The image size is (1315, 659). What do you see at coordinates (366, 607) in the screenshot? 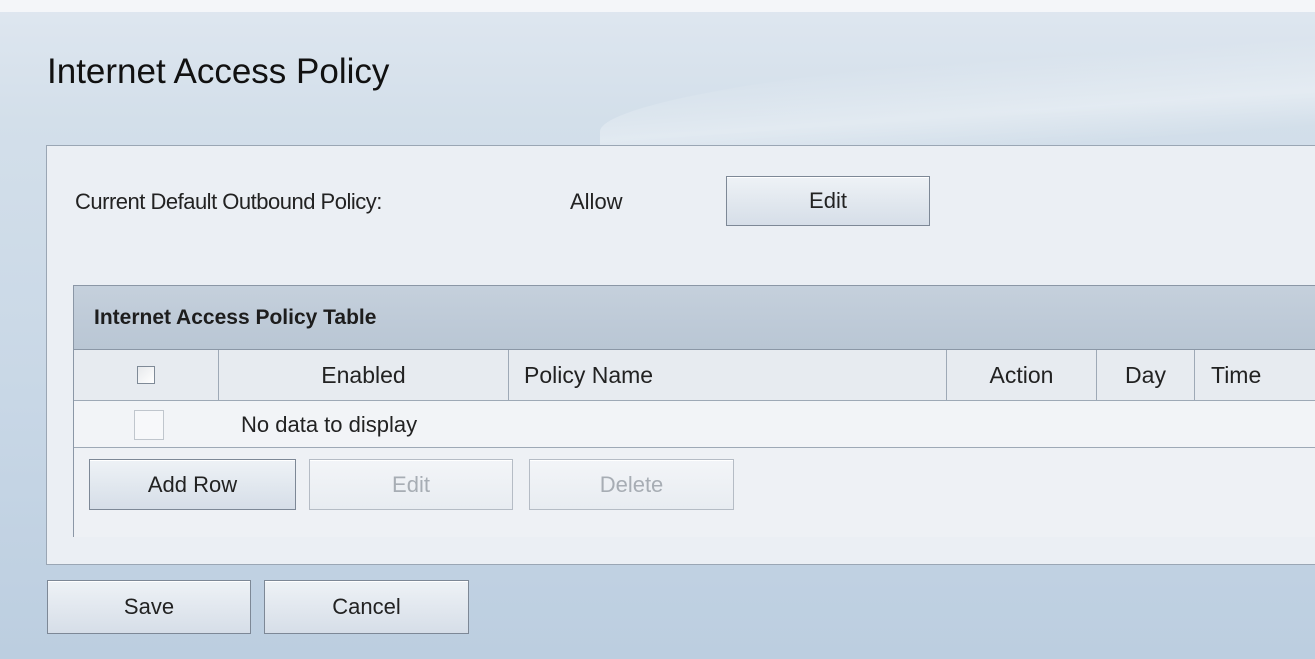
I see `cancel-button: Cancel` at bounding box center [366, 607].